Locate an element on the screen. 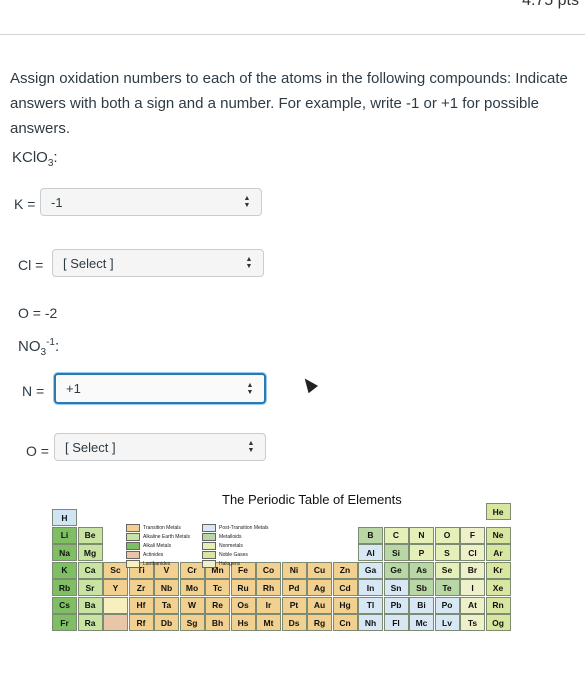 This screenshot has width=585, height=700. element-sb: Sb is located at coordinates (421, 587).